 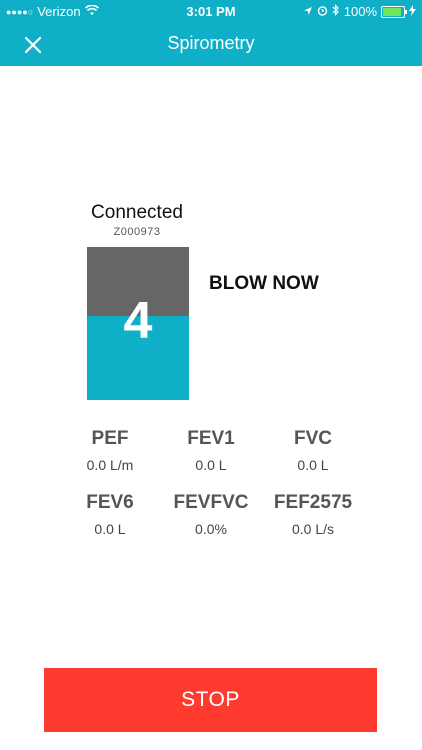 I want to click on metric-fef2575: FEF2575 0.0 L/s, so click(x=313, y=514).